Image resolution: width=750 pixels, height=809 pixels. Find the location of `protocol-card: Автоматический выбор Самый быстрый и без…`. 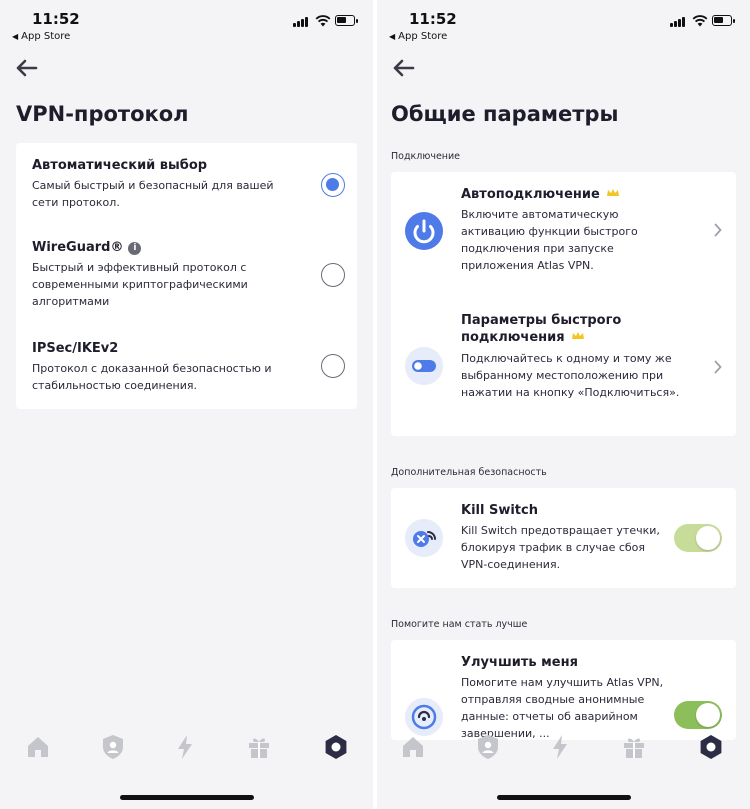

protocol-card: Автоматический выбор Самый быстрый и без… is located at coordinates (186, 276).